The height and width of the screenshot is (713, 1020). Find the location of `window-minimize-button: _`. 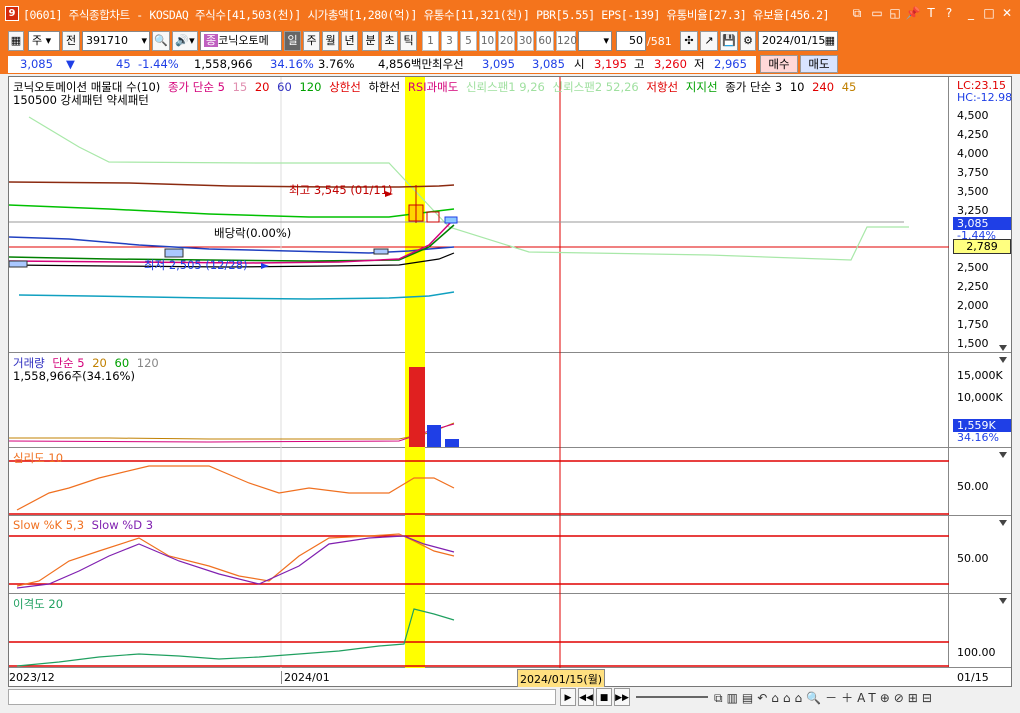

window-minimize-button: _ is located at coordinates (971, 13).